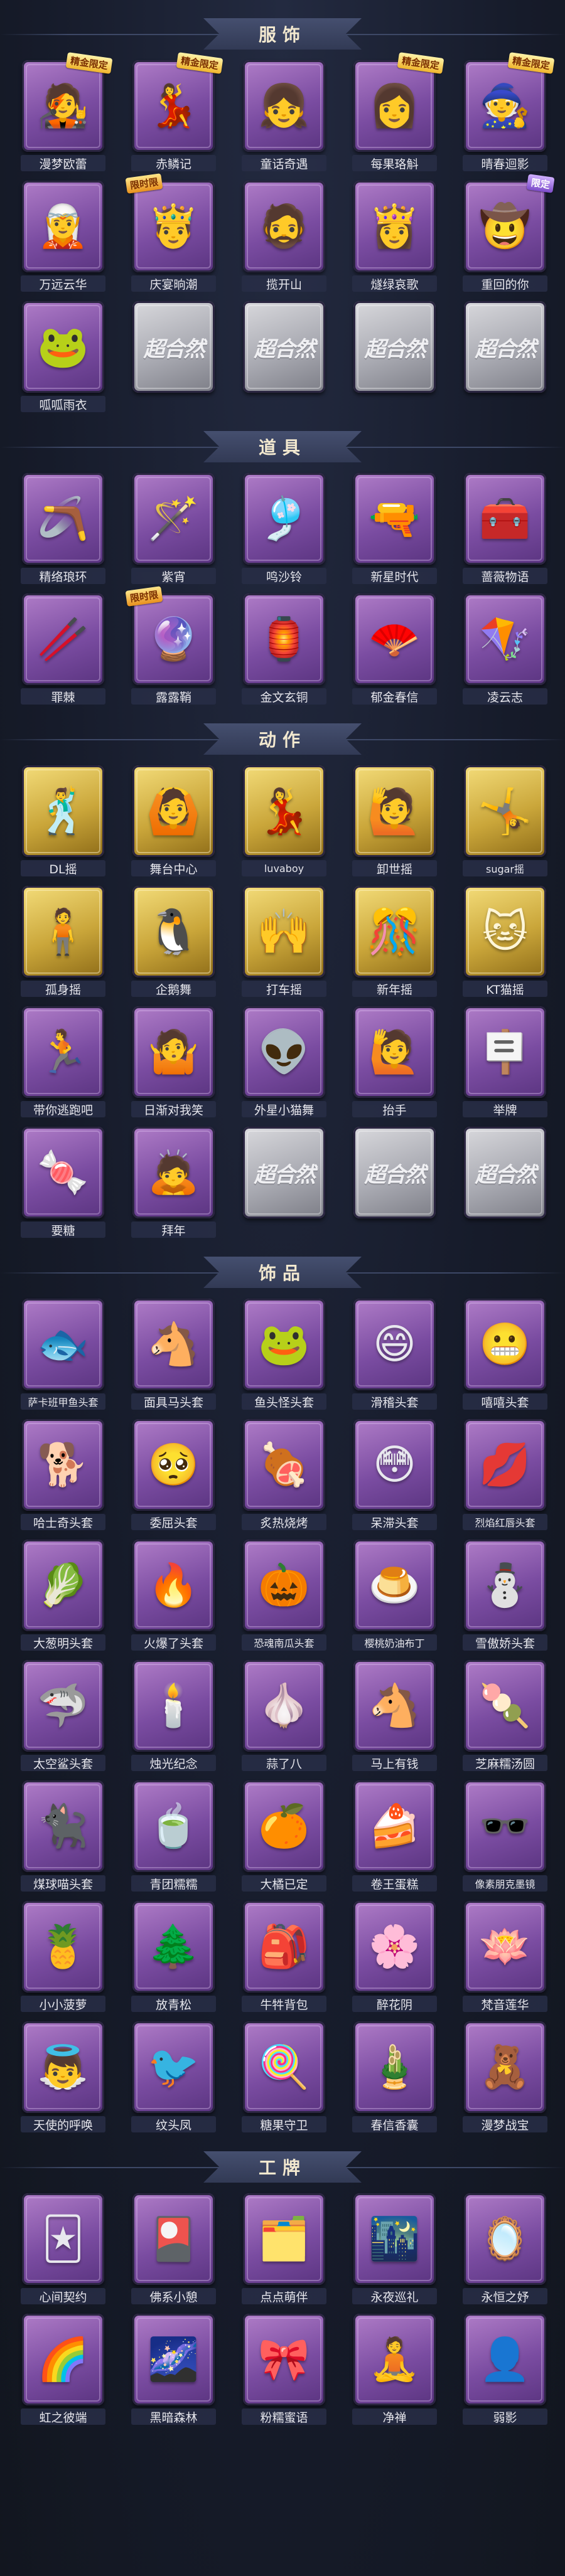 The width and height of the screenshot is (565, 2576). What do you see at coordinates (284, 106) in the screenshot?
I see `item-icon: 👧` at bounding box center [284, 106].